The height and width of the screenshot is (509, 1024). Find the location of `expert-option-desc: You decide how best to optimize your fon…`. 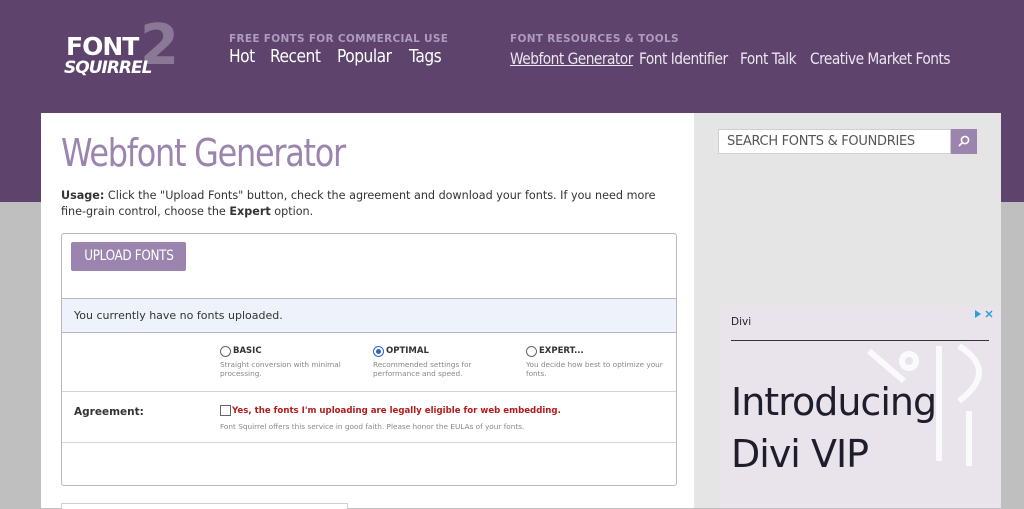

expert-option-desc: You decide how best to optimize your fon… is located at coordinates (594, 369).